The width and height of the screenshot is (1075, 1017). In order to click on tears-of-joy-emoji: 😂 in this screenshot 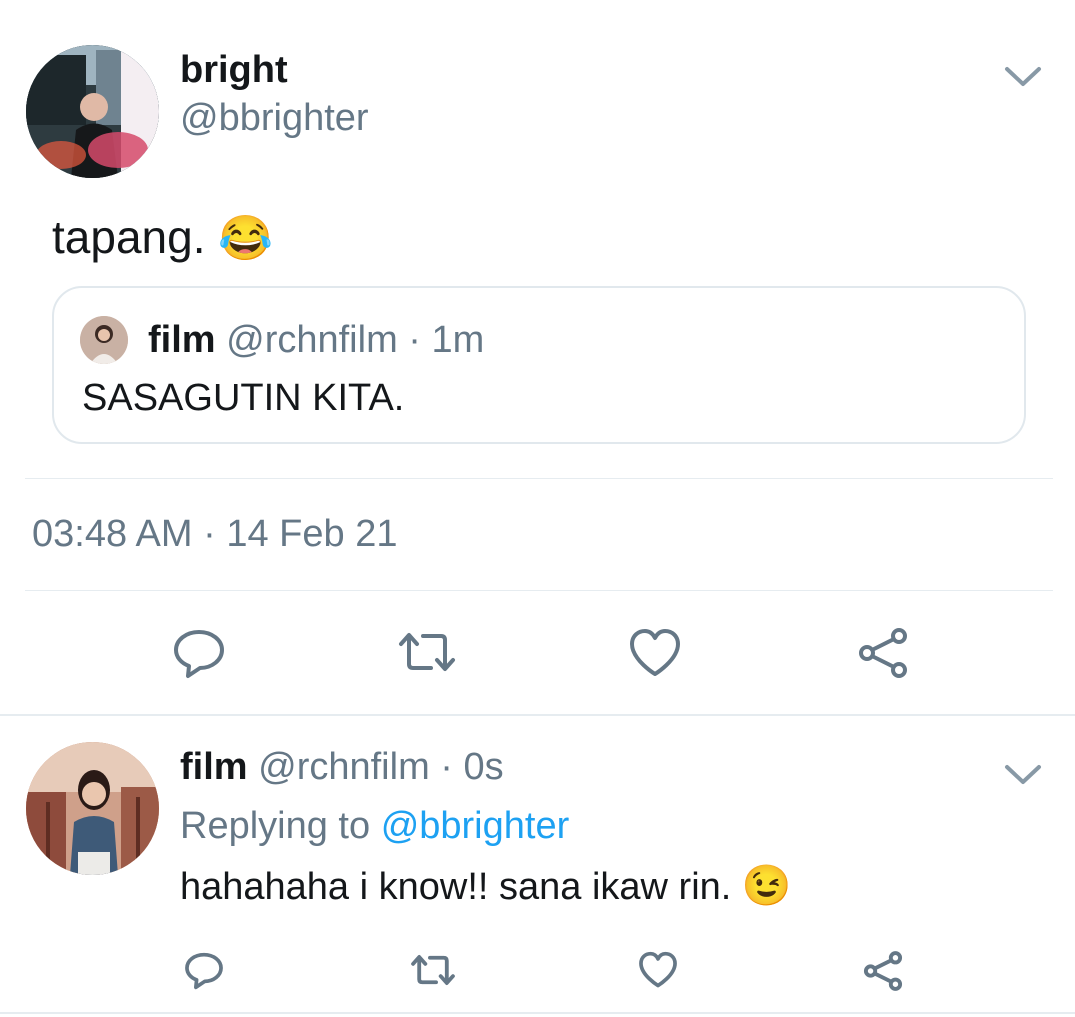, I will do `click(246, 238)`.